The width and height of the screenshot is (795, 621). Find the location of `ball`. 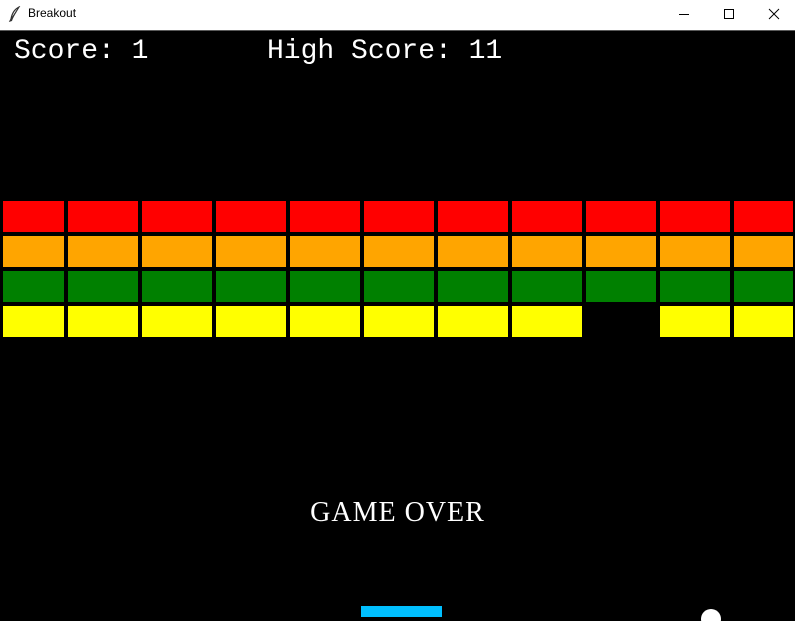

ball is located at coordinates (711, 615).